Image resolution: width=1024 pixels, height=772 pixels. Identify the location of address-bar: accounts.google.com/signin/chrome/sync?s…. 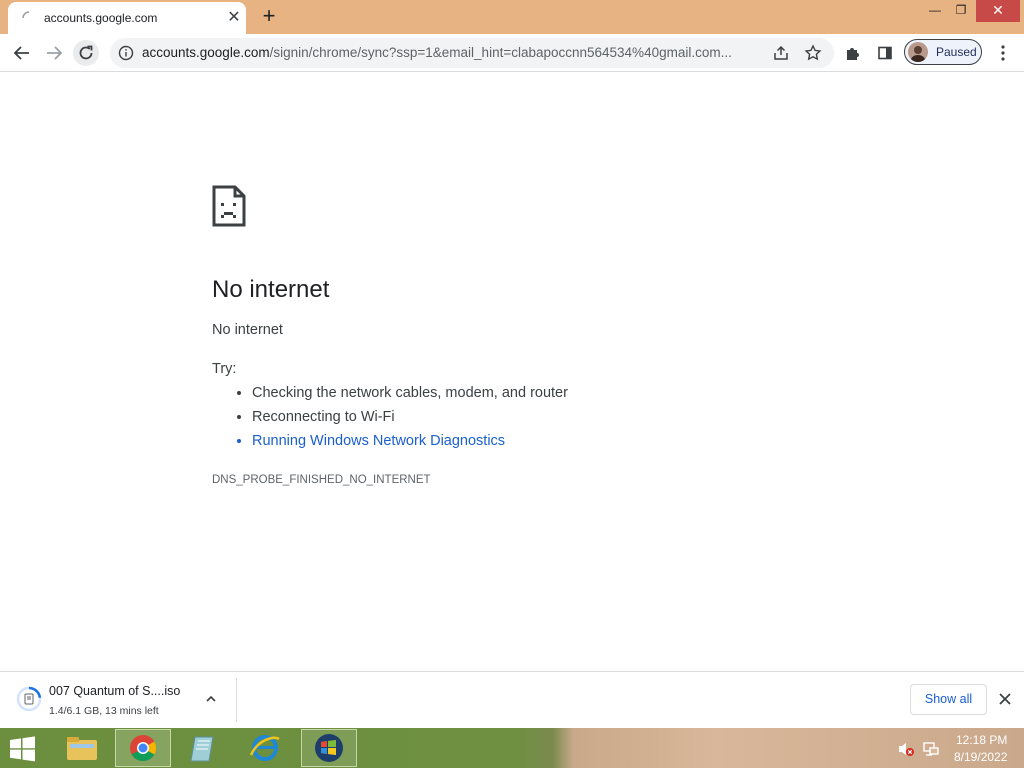
(472, 53).